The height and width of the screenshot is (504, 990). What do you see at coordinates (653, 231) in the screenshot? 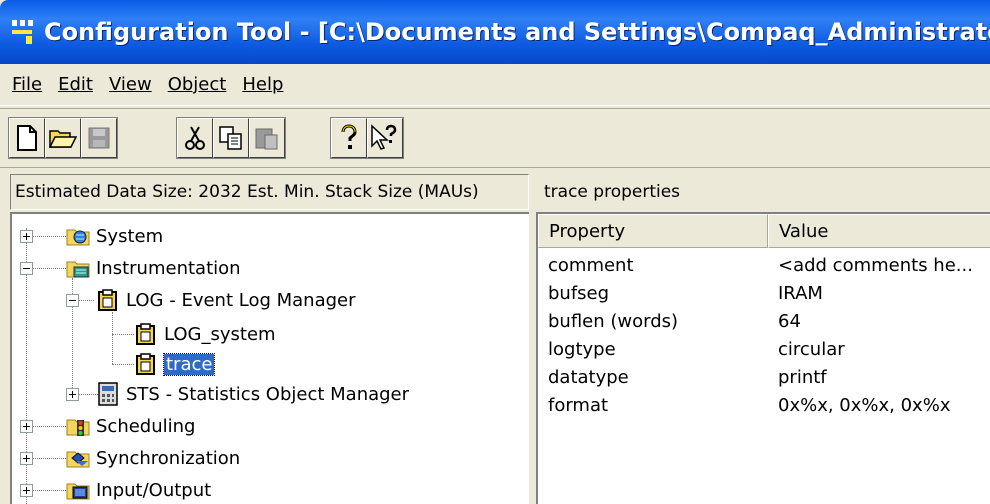
I see `column-header-property: Property` at bounding box center [653, 231].